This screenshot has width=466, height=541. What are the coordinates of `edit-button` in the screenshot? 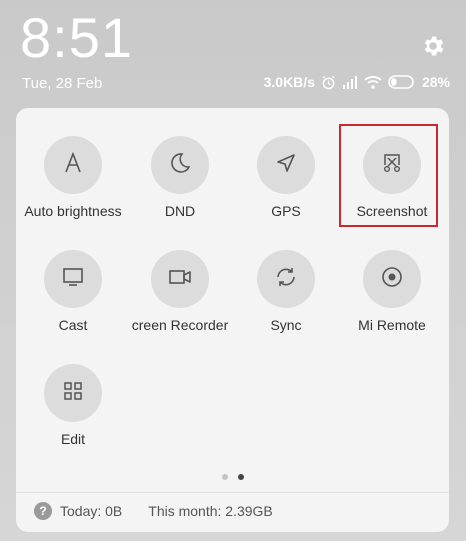 It's located at (73, 393).